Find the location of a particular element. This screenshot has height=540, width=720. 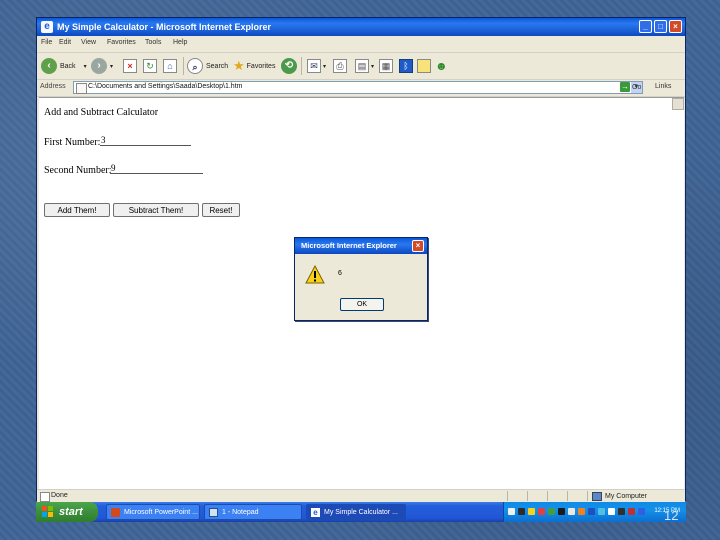

menu-view: View is located at coordinates (88, 42).